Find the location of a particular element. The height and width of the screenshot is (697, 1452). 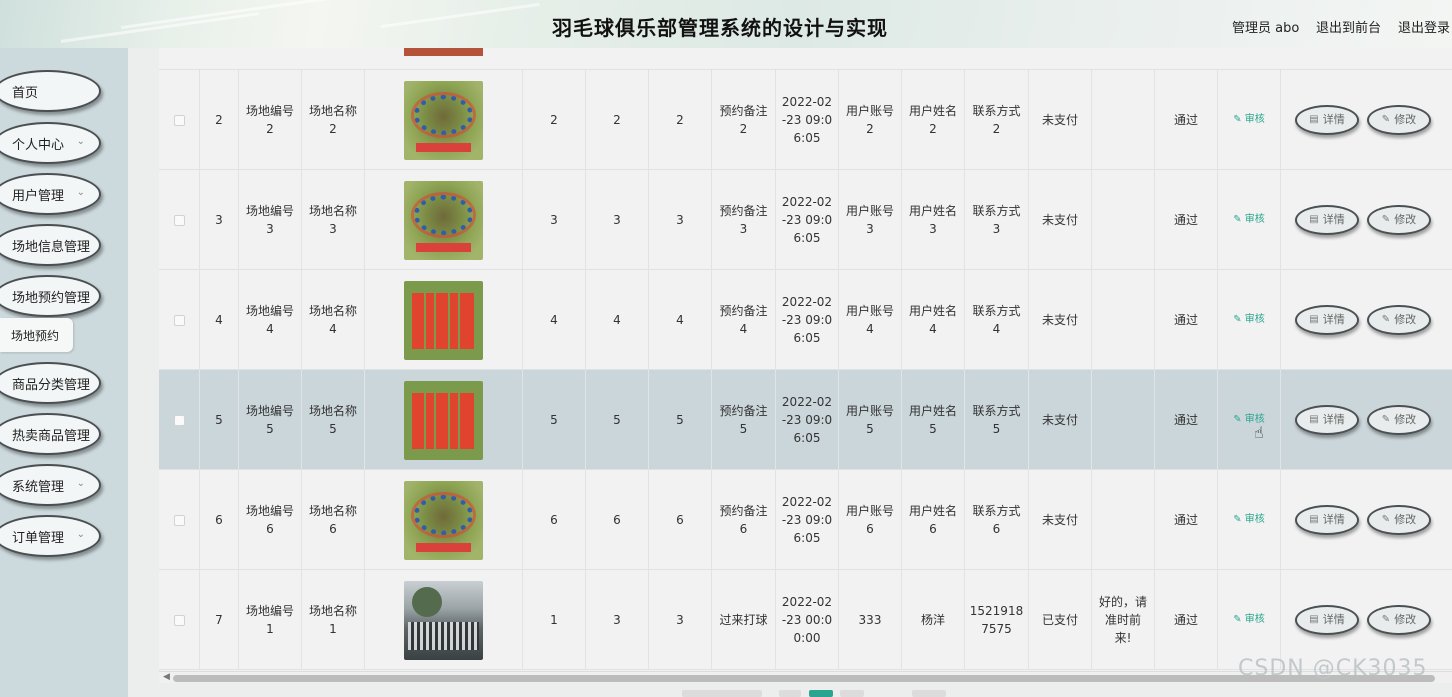

table-cell-n3: 3 is located at coordinates (679, 620).